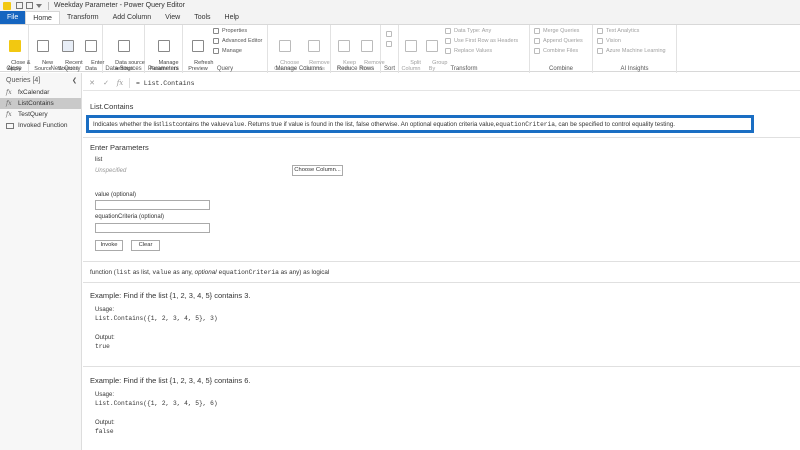  Describe the element at coordinates (152, 205) in the screenshot. I see `value-input` at that location.